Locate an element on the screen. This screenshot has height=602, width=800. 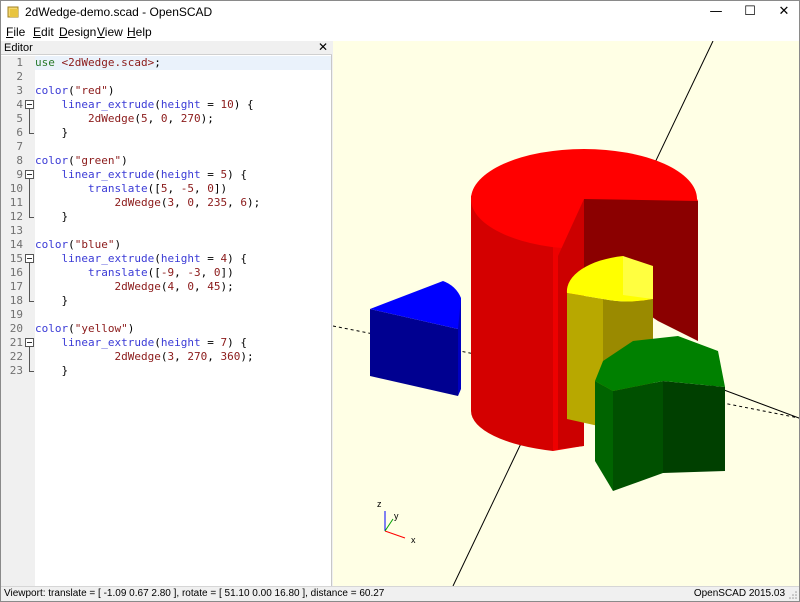
menu-view-rest: iew is located at coordinates (113, 32).